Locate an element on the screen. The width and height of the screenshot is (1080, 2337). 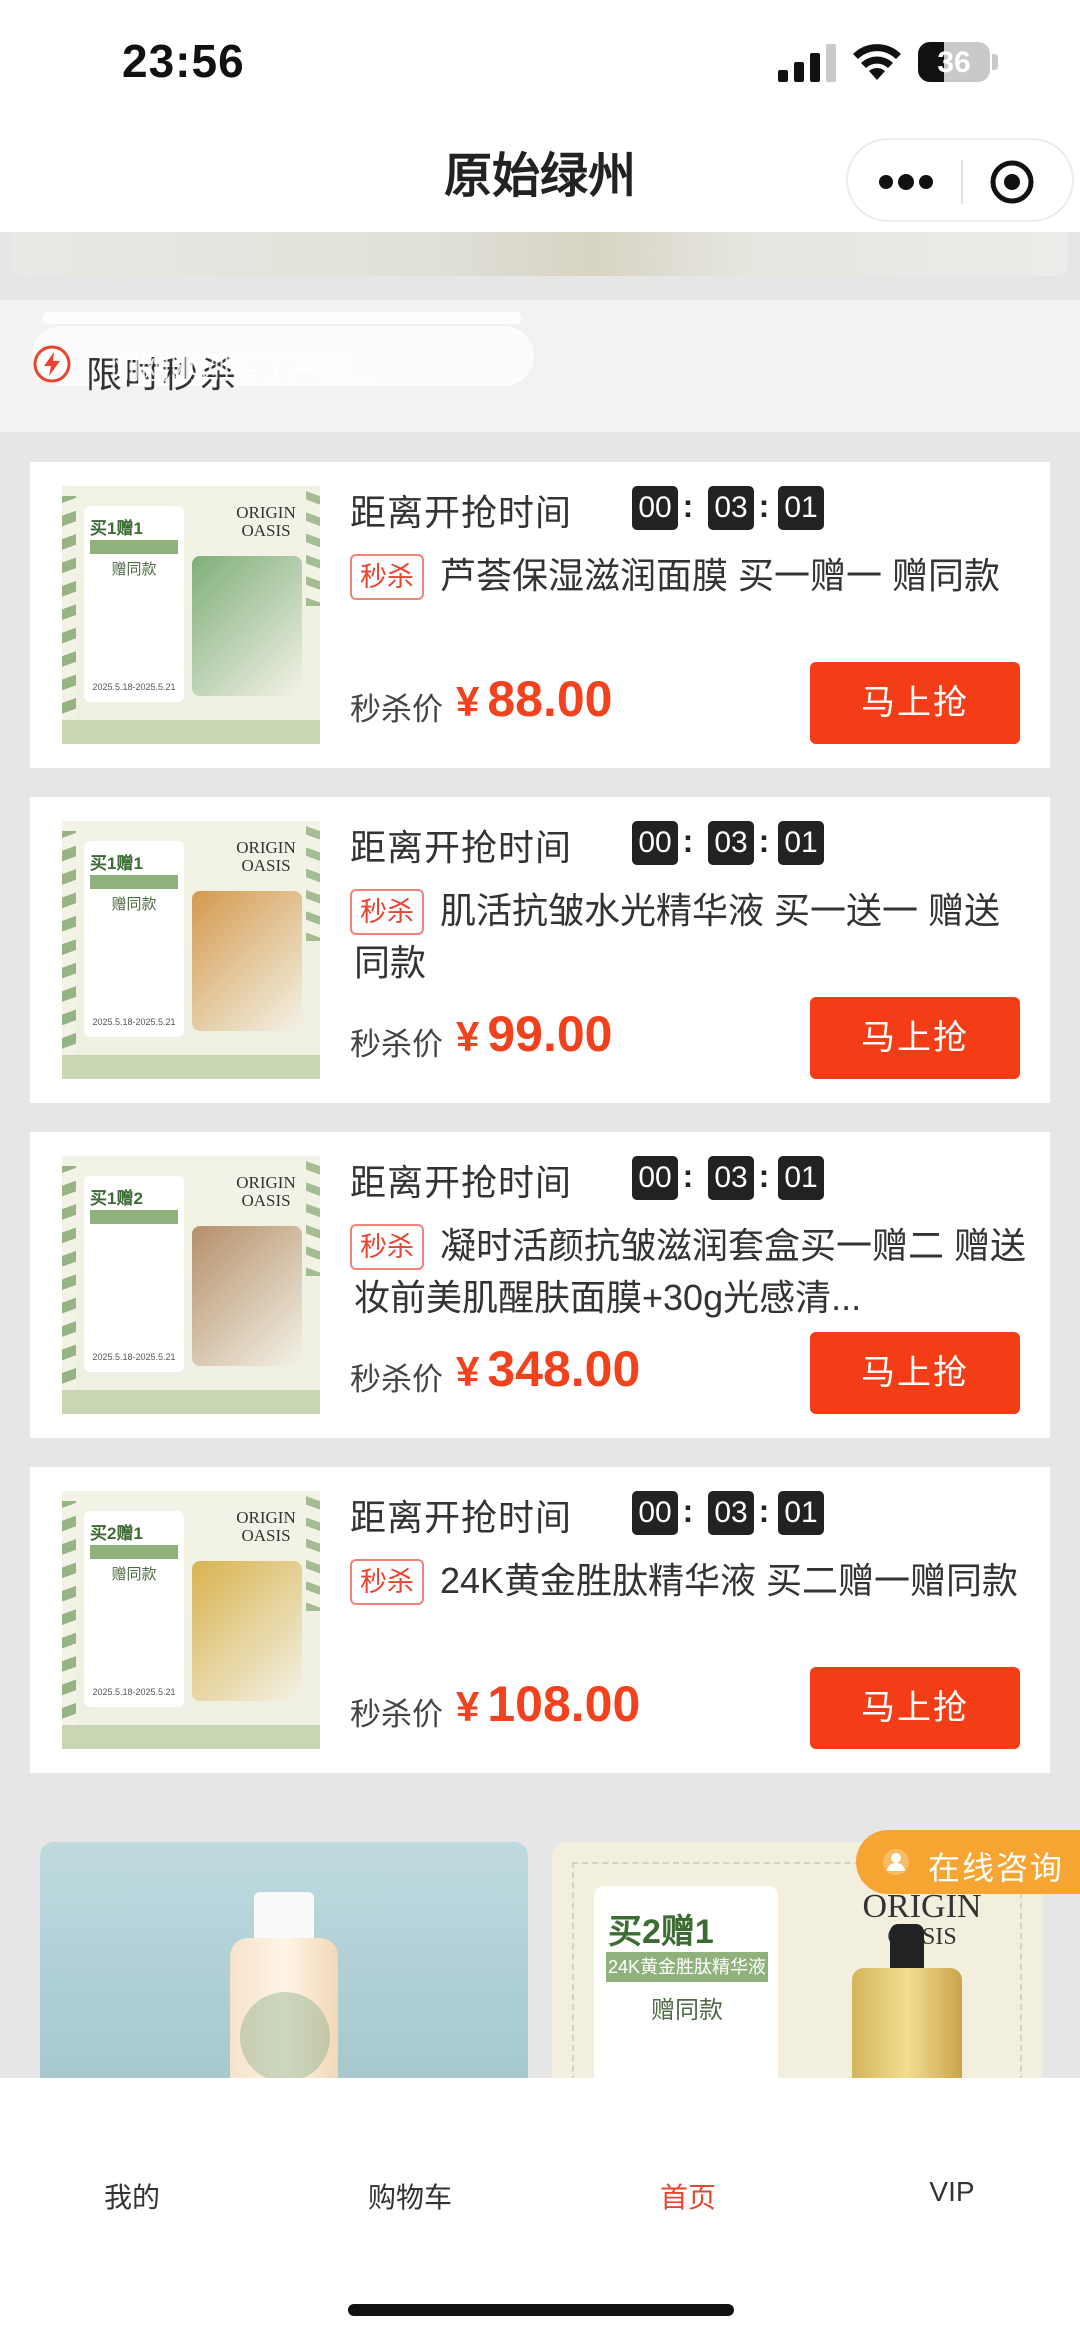
nav-header: 原始绿州 is located at coordinates (540, 176).